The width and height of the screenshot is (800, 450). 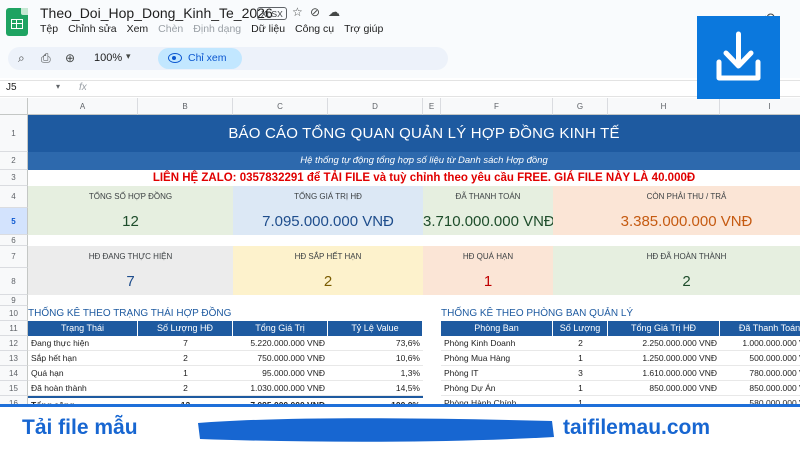 What do you see at coordinates (363, 29) in the screenshot?
I see `menu-item-7: Trợ giúp` at bounding box center [363, 29].